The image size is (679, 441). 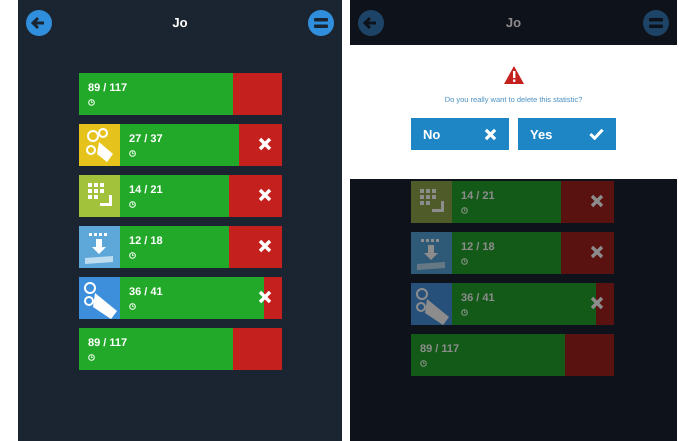 What do you see at coordinates (490, 134) in the screenshot?
I see `close-icon` at bounding box center [490, 134].